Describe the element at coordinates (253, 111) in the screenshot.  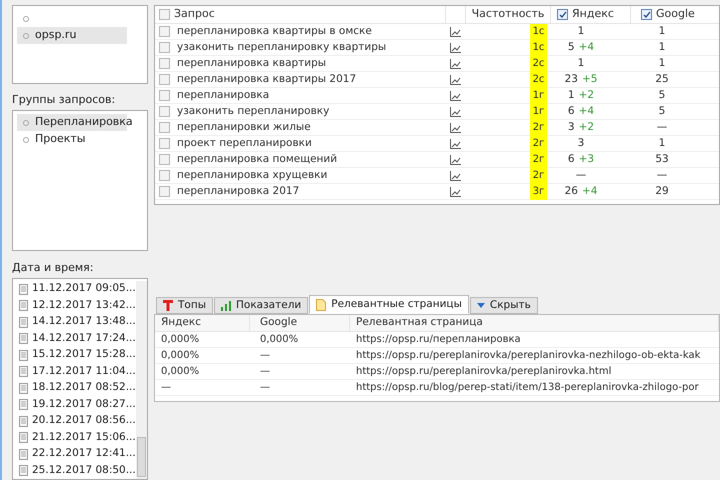
I see `query-text: узаконить перепланировку` at that location.